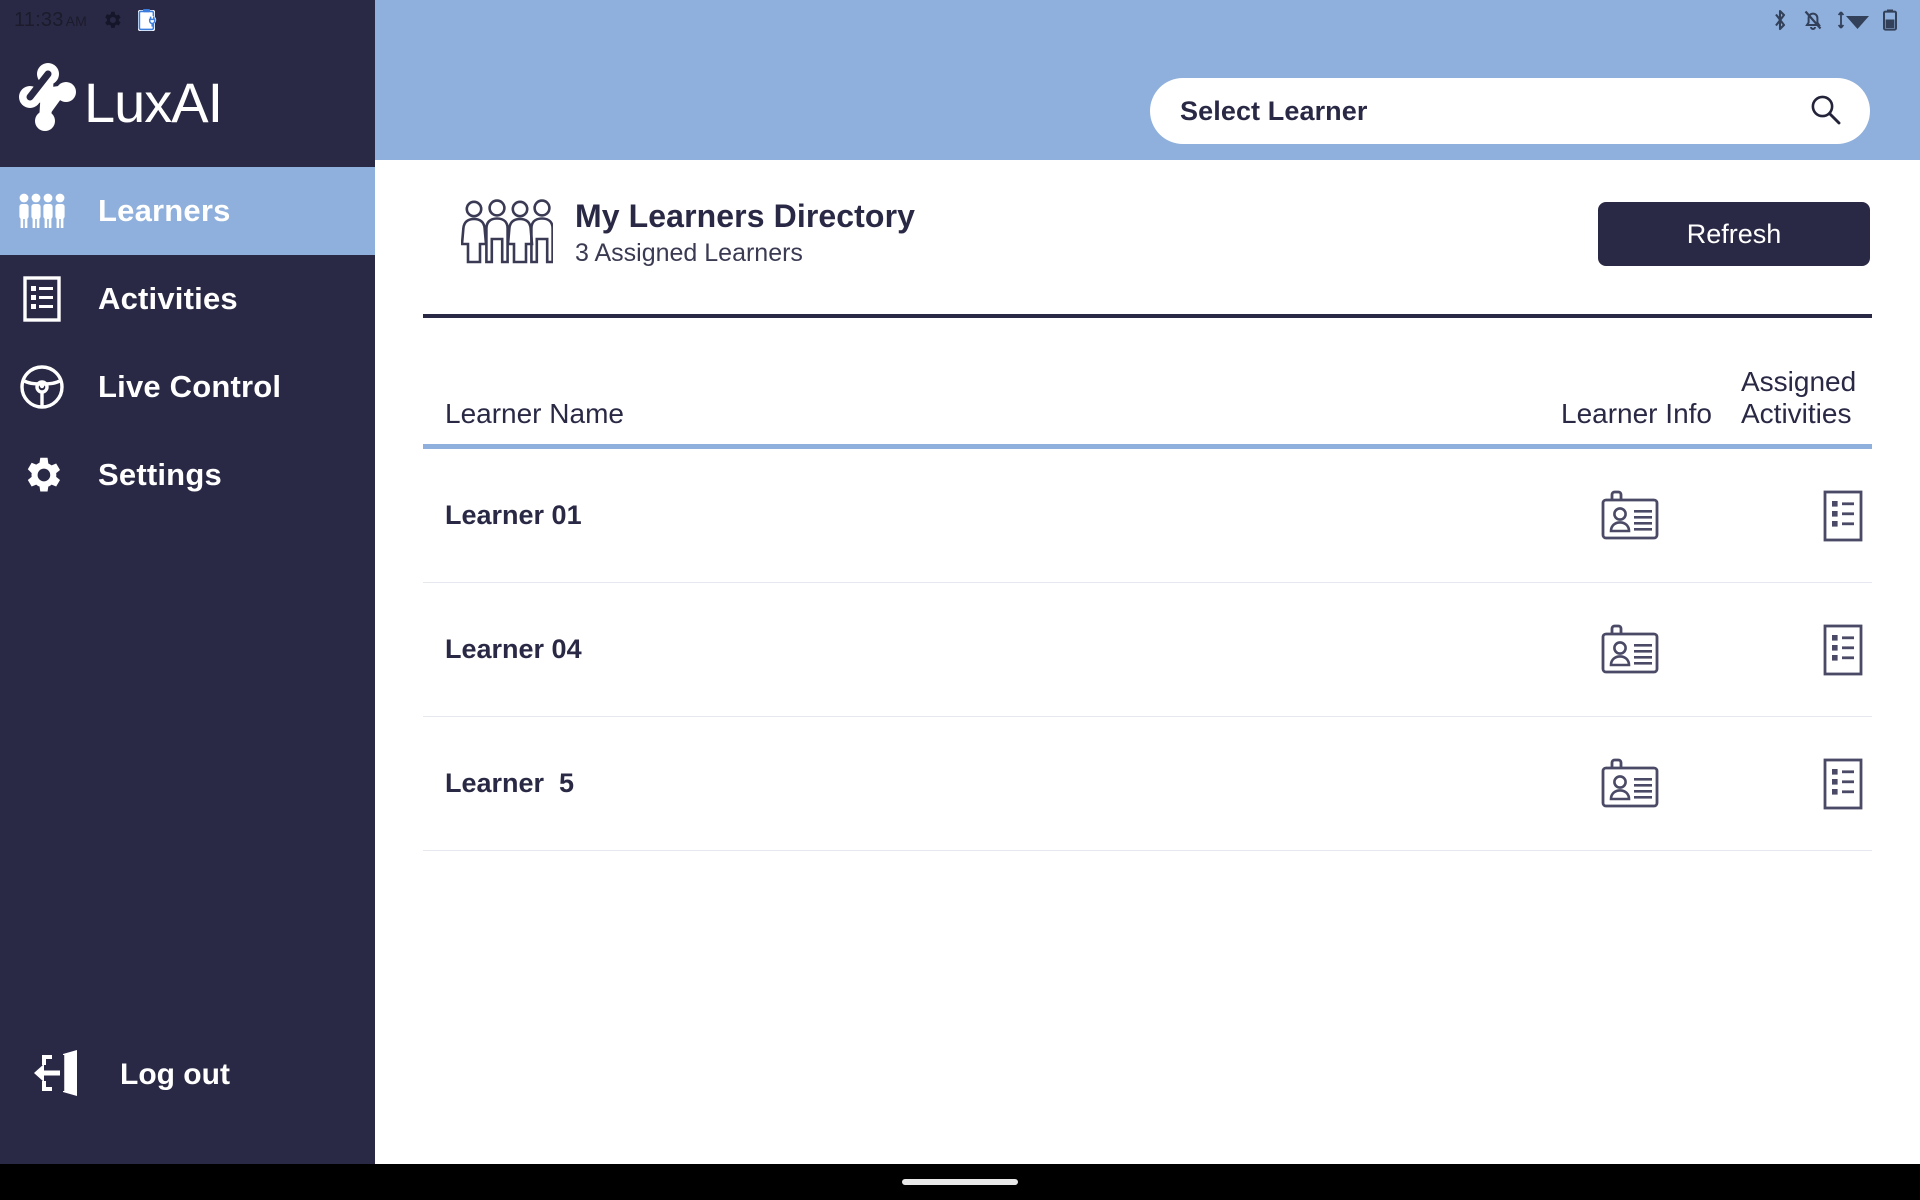 The height and width of the screenshot is (1200, 1920). I want to click on luxai-molecule-logo, so click(49, 102).